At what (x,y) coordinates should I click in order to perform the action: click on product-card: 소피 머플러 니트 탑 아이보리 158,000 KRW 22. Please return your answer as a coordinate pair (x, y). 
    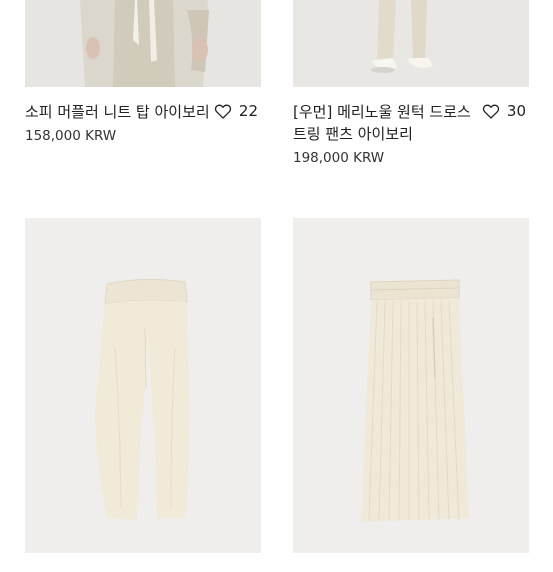
    Looking at the image, I should click on (143, 72).